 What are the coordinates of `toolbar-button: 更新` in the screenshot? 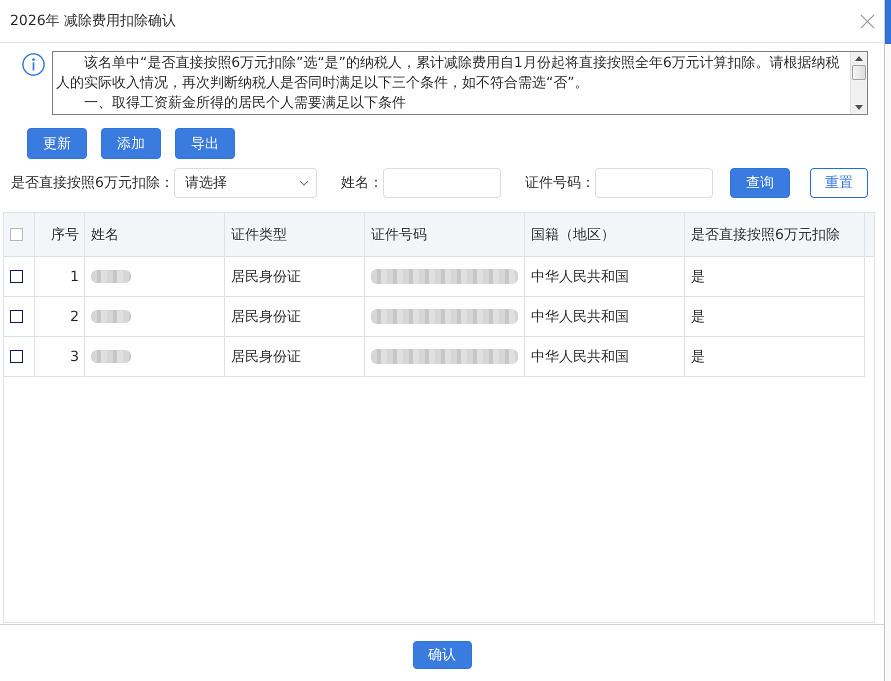 It's located at (57, 143).